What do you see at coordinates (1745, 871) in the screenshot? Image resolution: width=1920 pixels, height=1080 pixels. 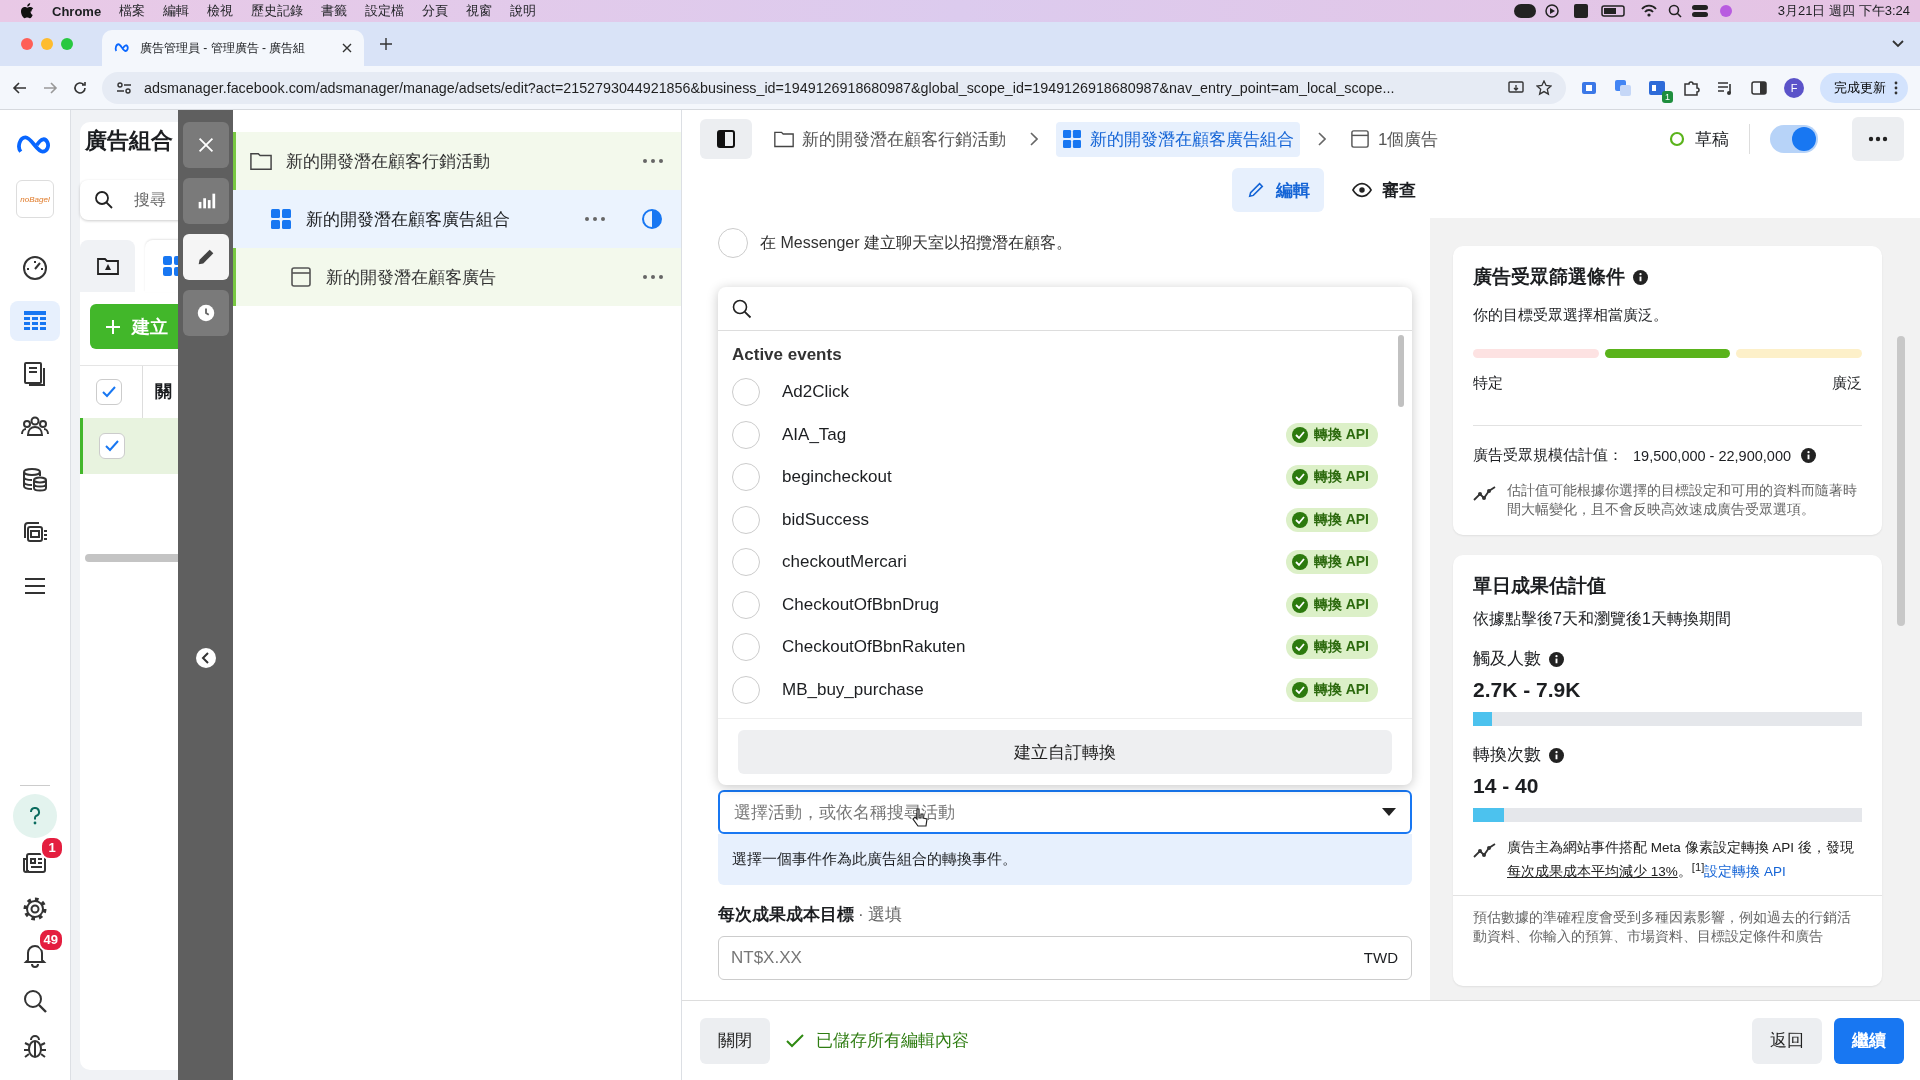 I see `setup-api-link: 設定轉換 API` at bounding box center [1745, 871].